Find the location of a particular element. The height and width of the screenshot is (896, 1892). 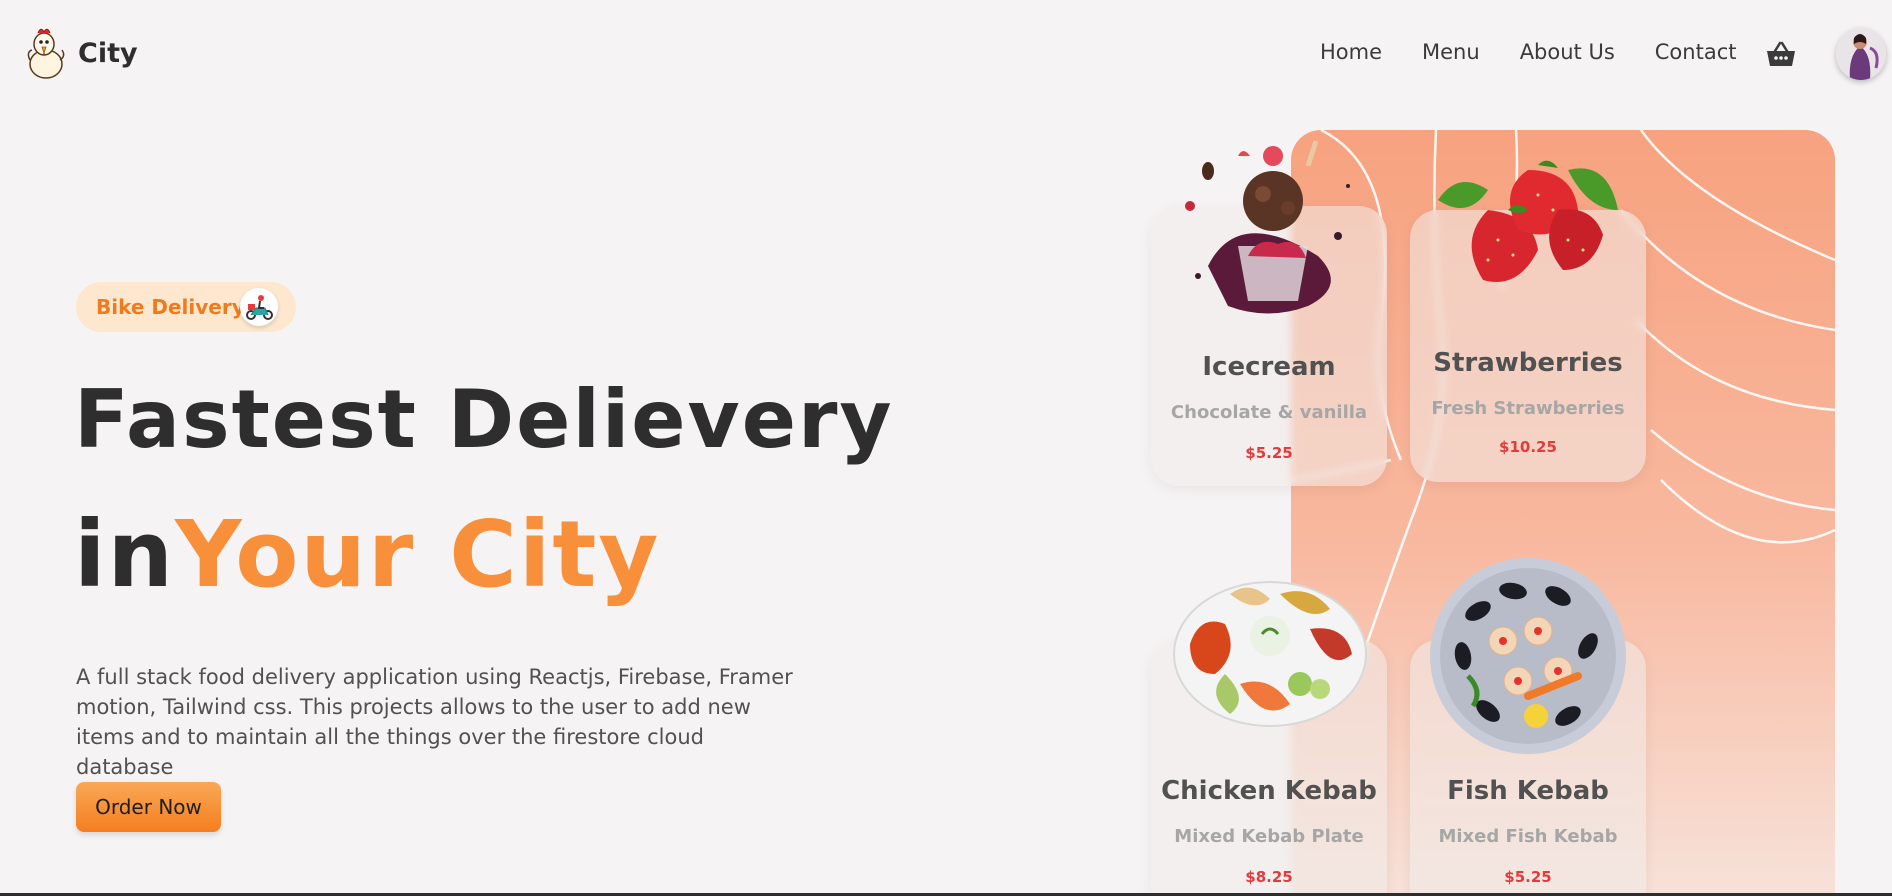

nav-menu: Menu is located at coordinates (1451, 52).